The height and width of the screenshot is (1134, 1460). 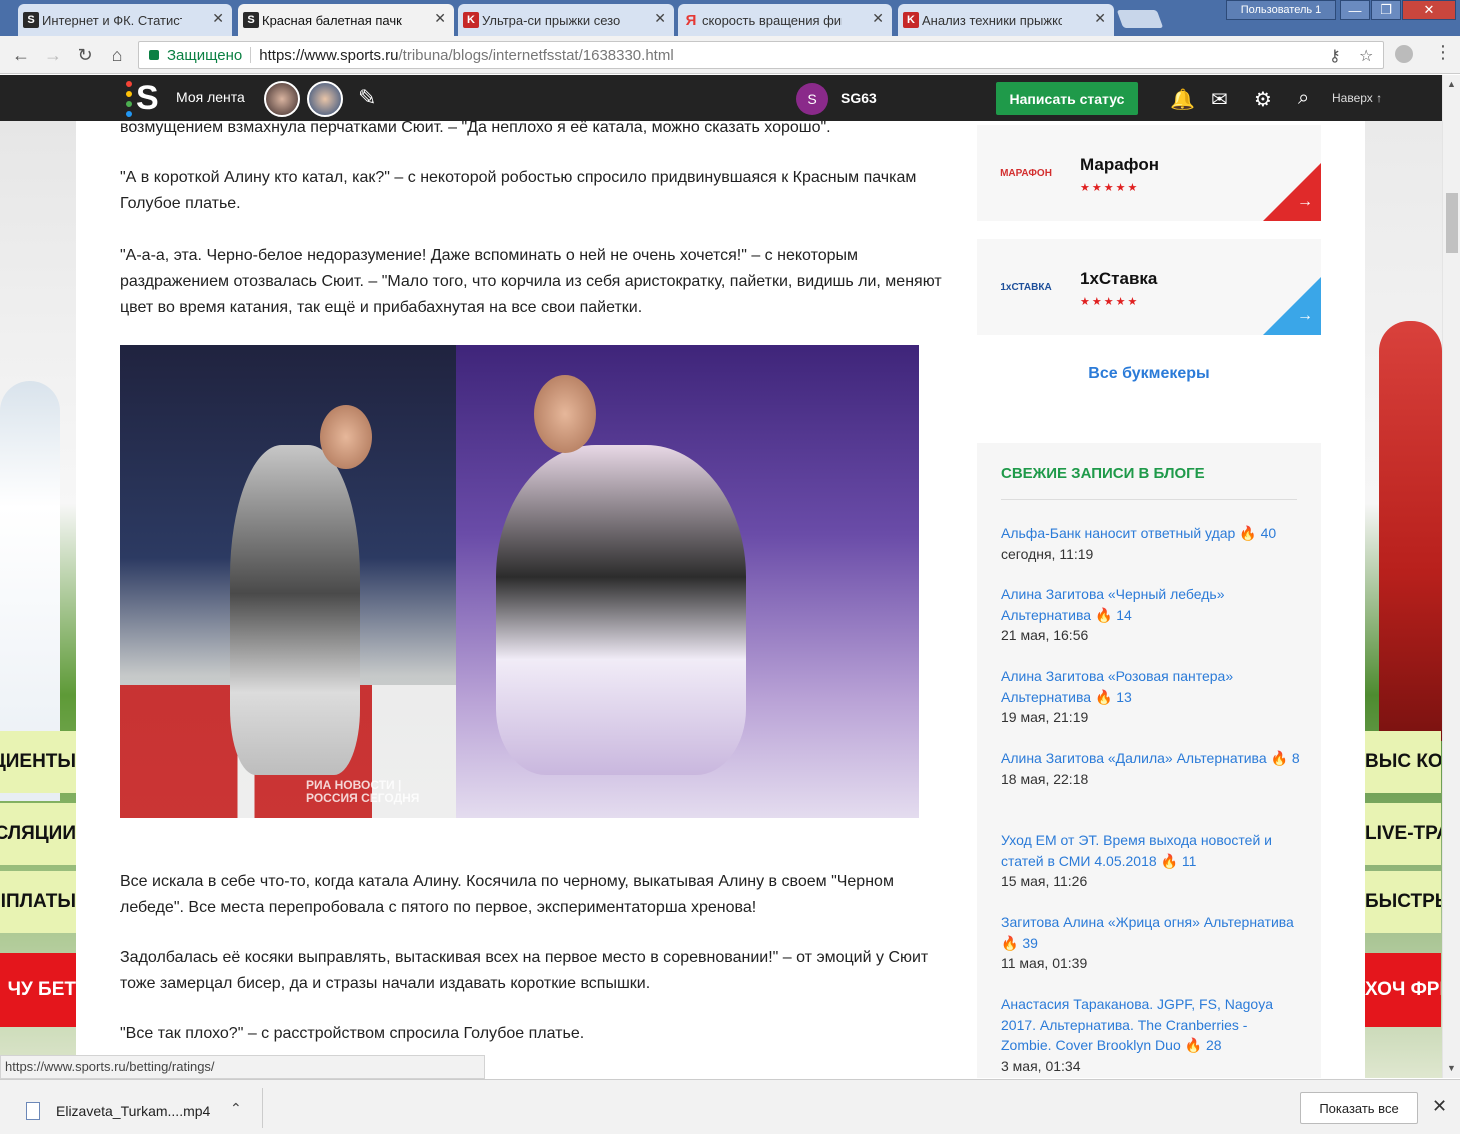 What do you see at coordinates (1404, 54) in the screenshot?
I see `extension-icon` at bounding box center [1404, 54].